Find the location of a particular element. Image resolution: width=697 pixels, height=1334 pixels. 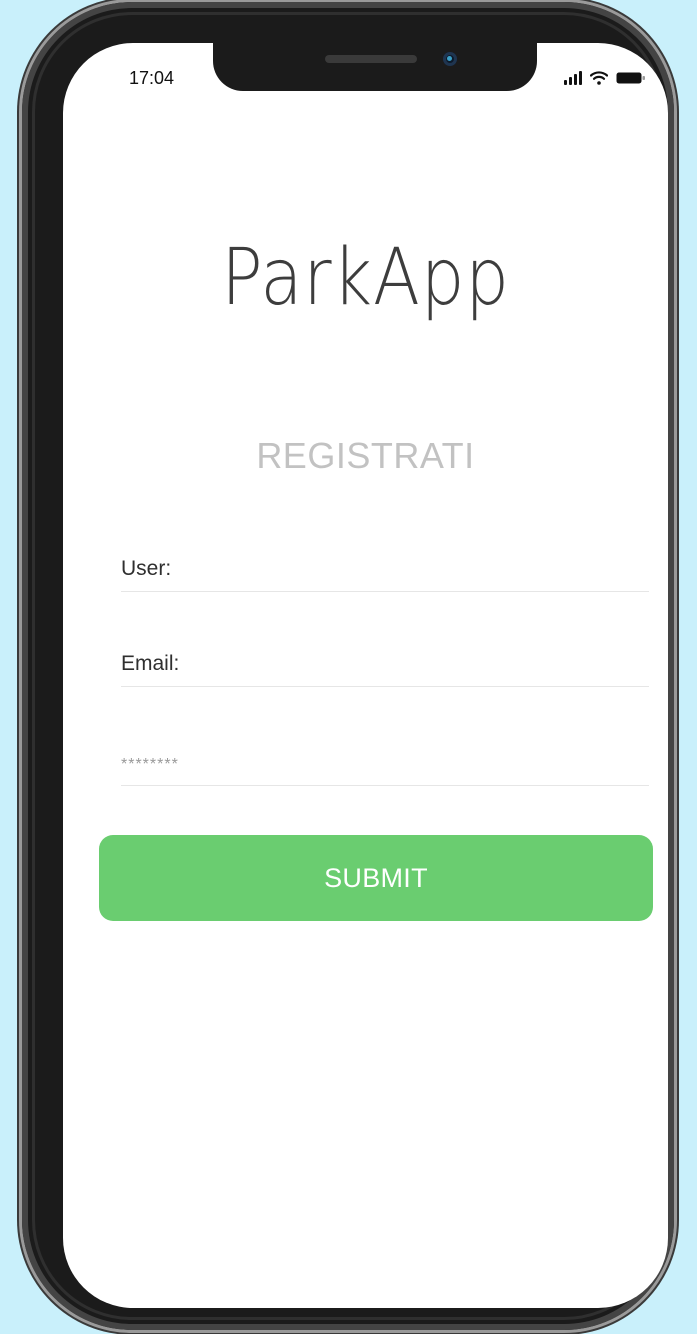

status-time: 17:04 is located at coordinates (152, 78).